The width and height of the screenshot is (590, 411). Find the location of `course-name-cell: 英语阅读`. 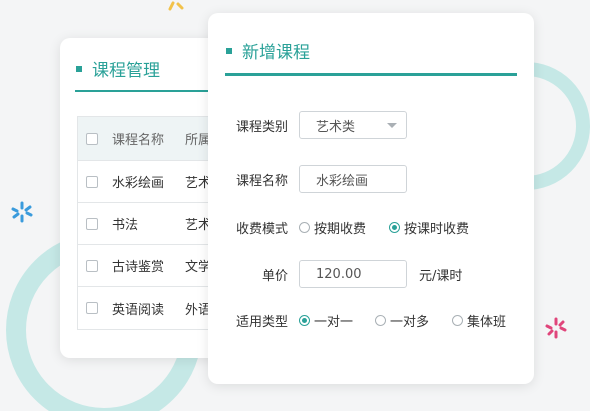

course-name-cell: 英语阅读 is located at coordinates (138, 310).